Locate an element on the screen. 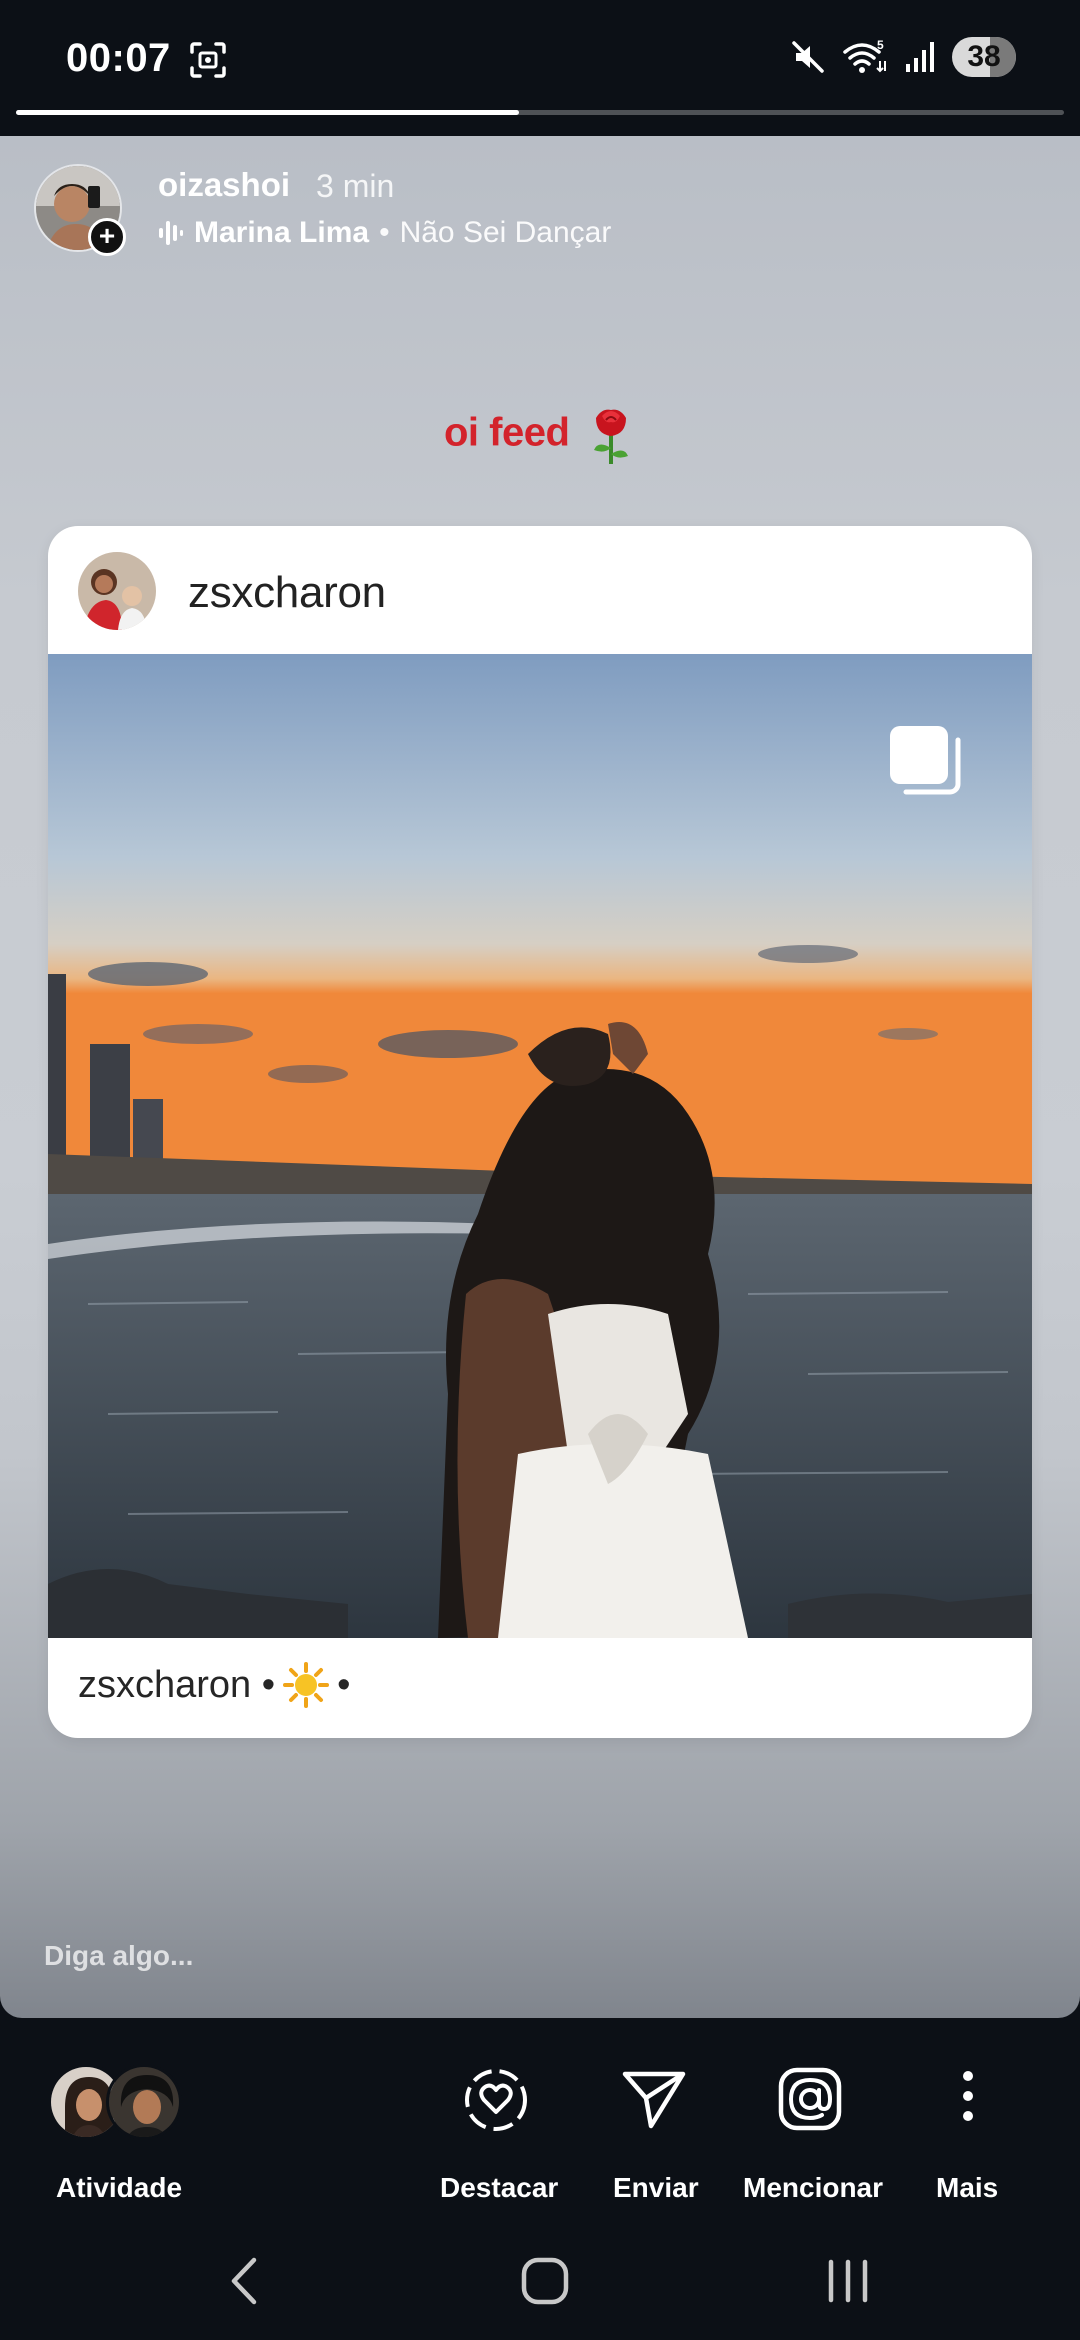  screenshot-icon is located at coordinates (208, 60).